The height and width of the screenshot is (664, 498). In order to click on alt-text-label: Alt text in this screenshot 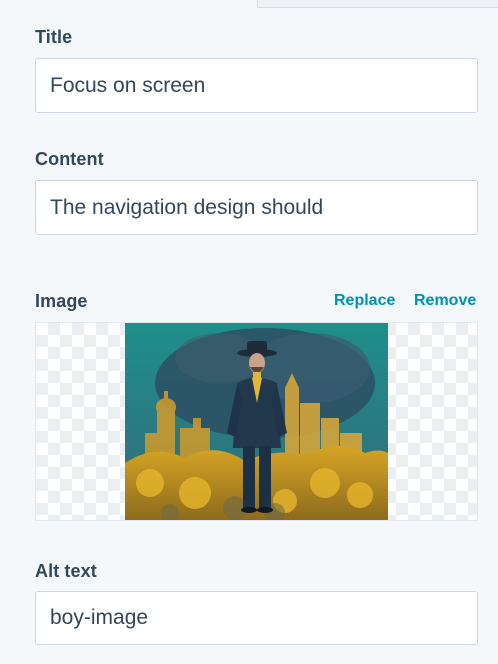, I will do `click(66, 571)`.